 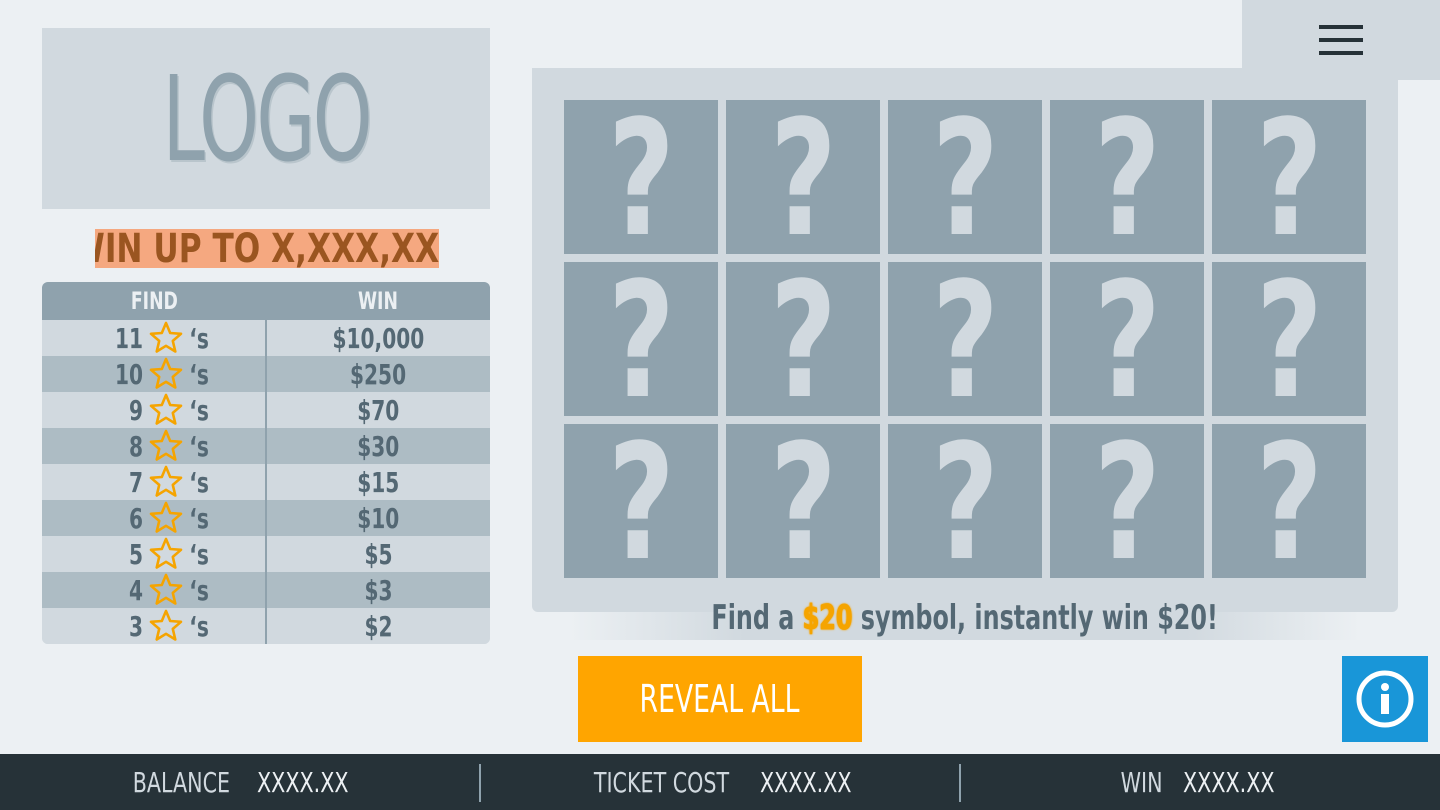 I want to click on paytable-win-cell: $2, so click(x=378, y=626).